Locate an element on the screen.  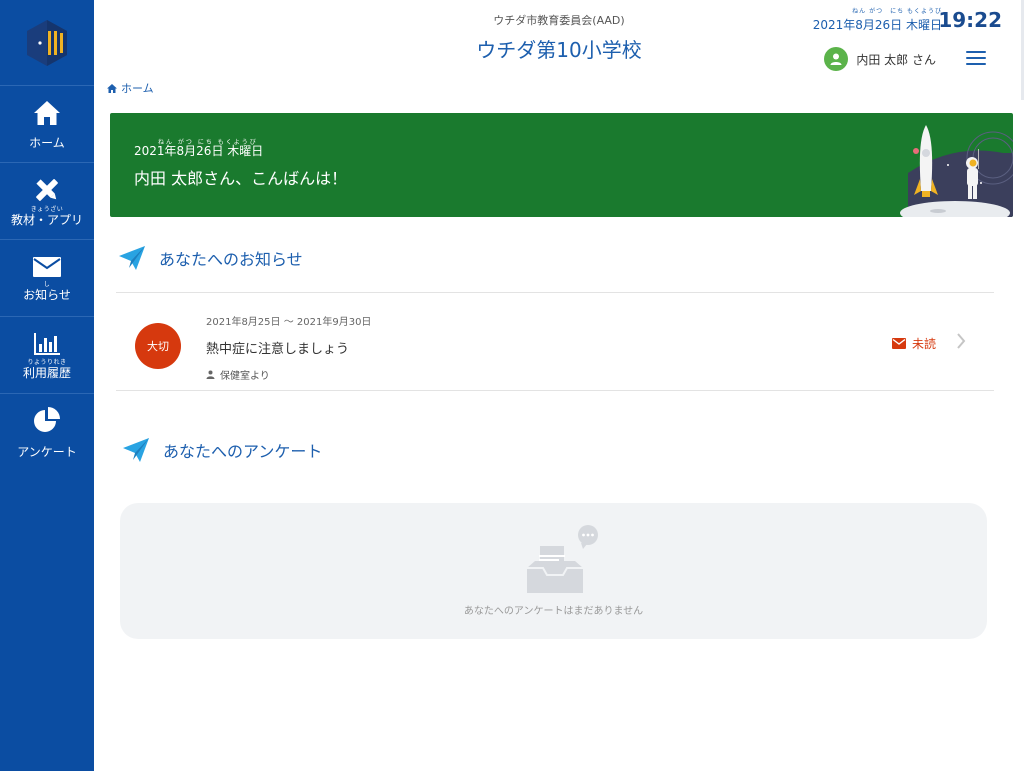
notice-title: 熱中症に注意しましょう is located at coordinates (278, 349).